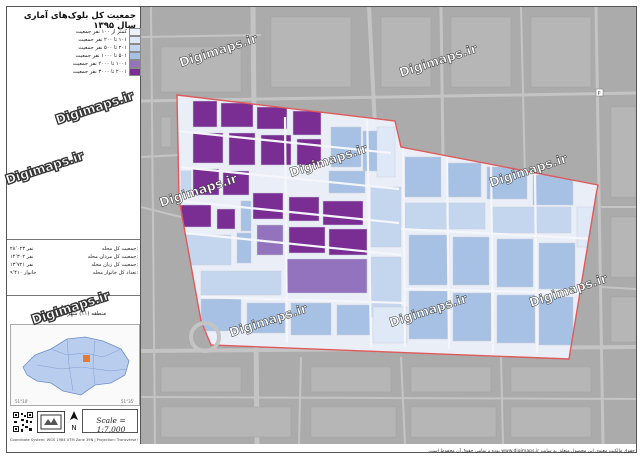 The image size is (643, 461). Describe the element at coordinates (112, 257) in the screenshot. I see `stat-label: جمعیت کل مردان محله:` at that location.